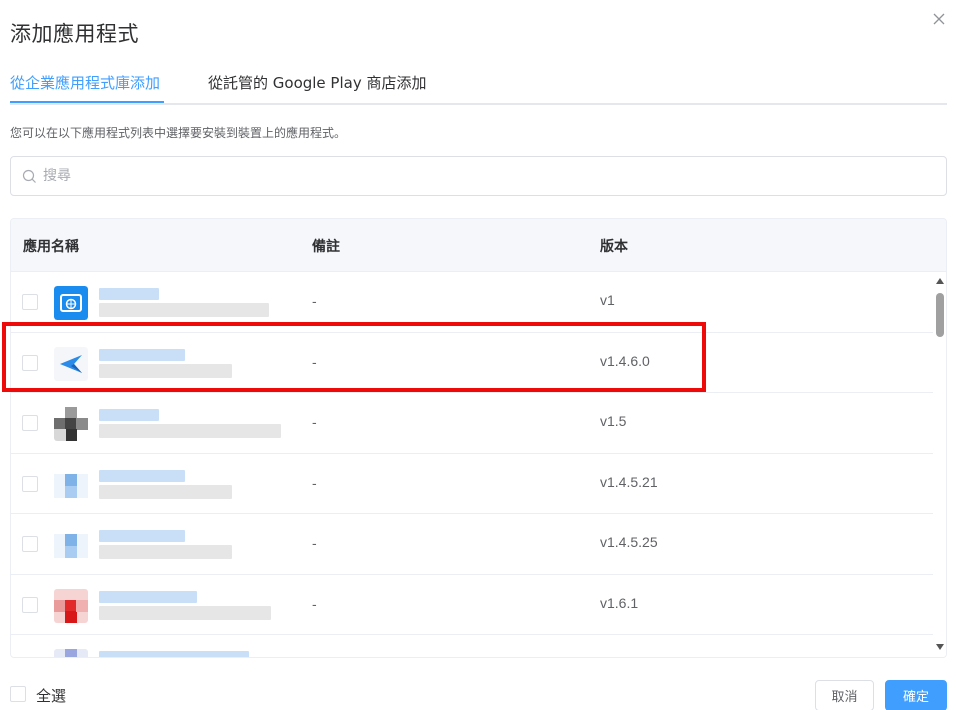 This screenshot has height=710, width=956. What do you see at coordinates (625, 360) in the screenshot?
I see `row-version: v1.4.6.0` at bounding box center [625, 360].